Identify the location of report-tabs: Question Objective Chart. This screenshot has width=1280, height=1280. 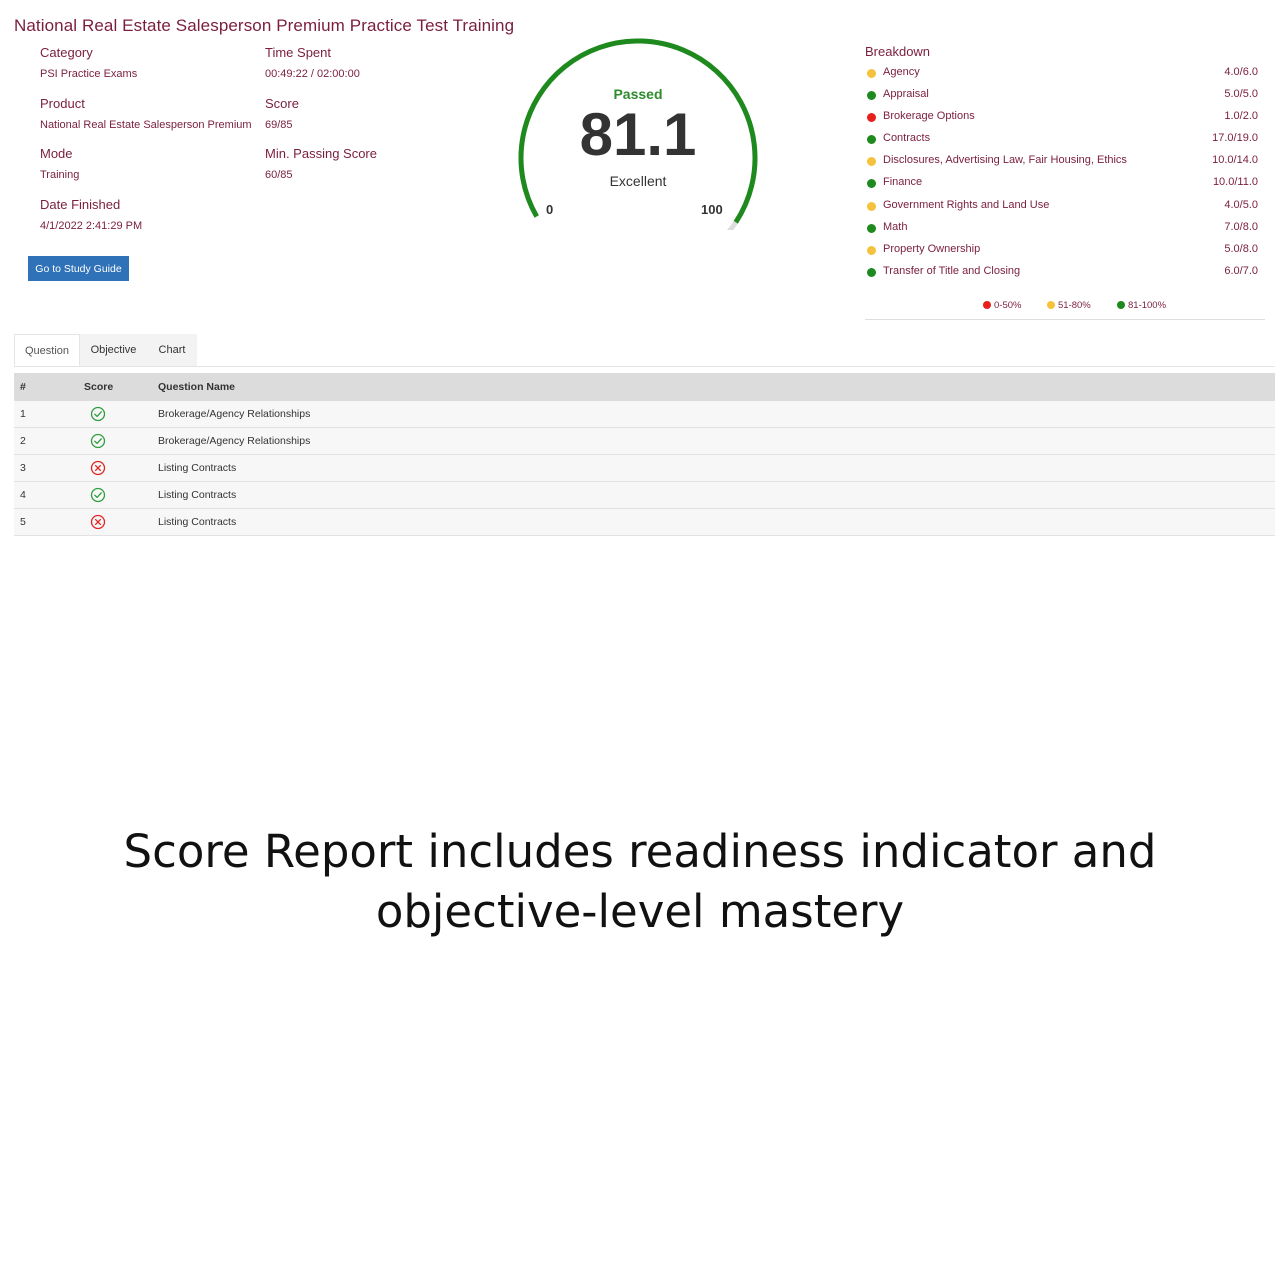
(644, 350).